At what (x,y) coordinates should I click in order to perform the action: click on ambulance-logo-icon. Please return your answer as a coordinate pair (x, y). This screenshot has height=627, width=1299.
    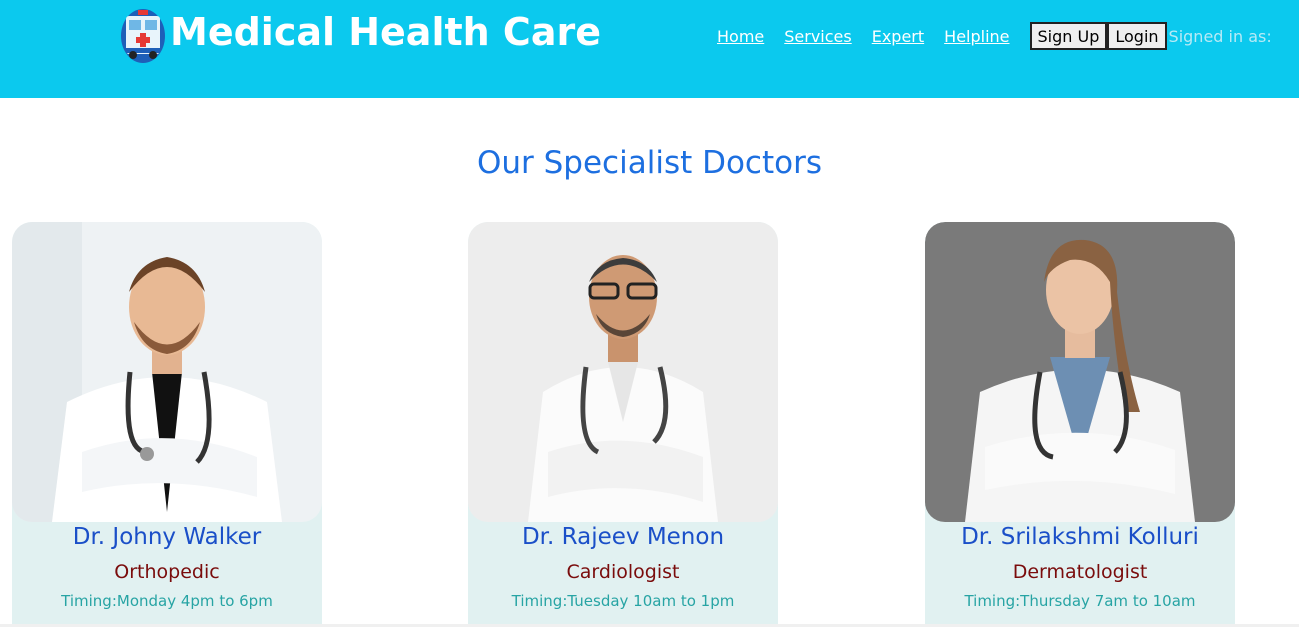
    Looking at the image, I should click on (143, 34).